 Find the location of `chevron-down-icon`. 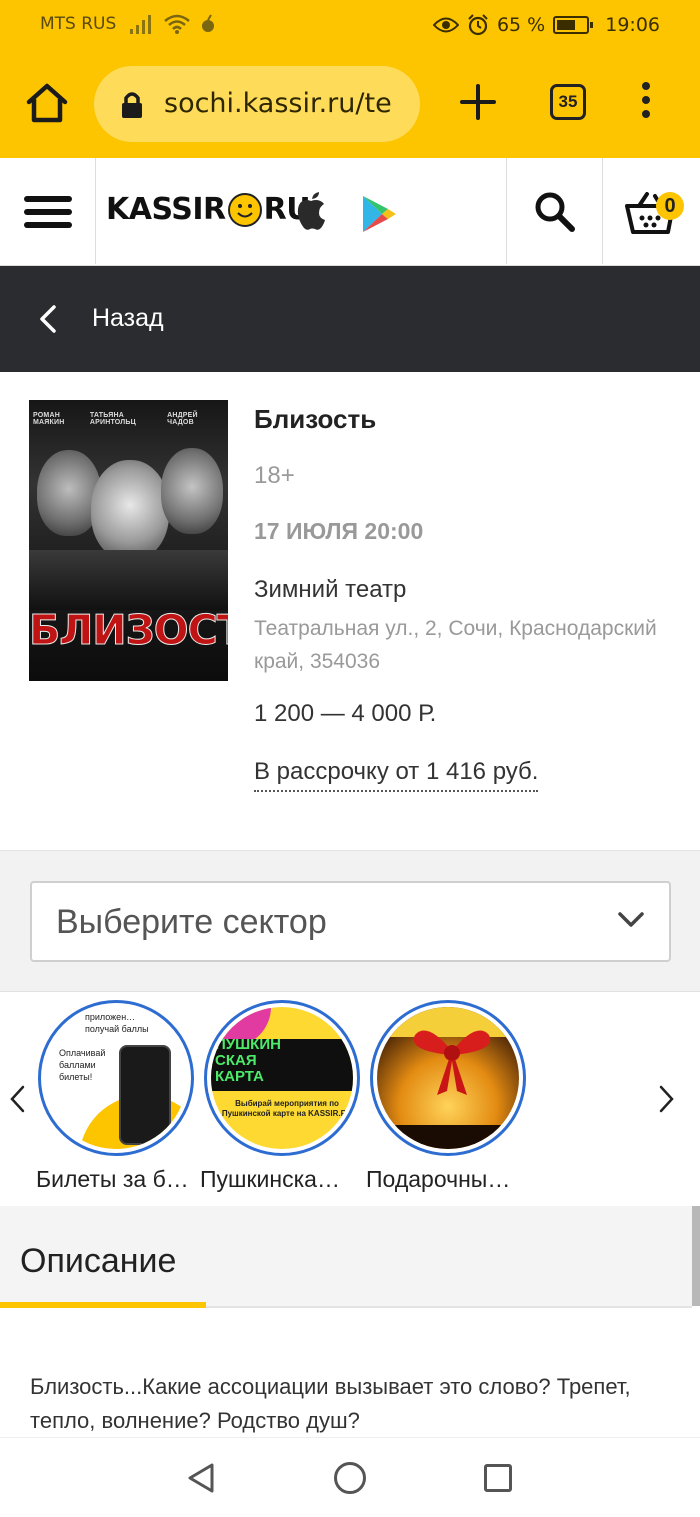

chevron-down-icon is located at coordinates (631, 919).